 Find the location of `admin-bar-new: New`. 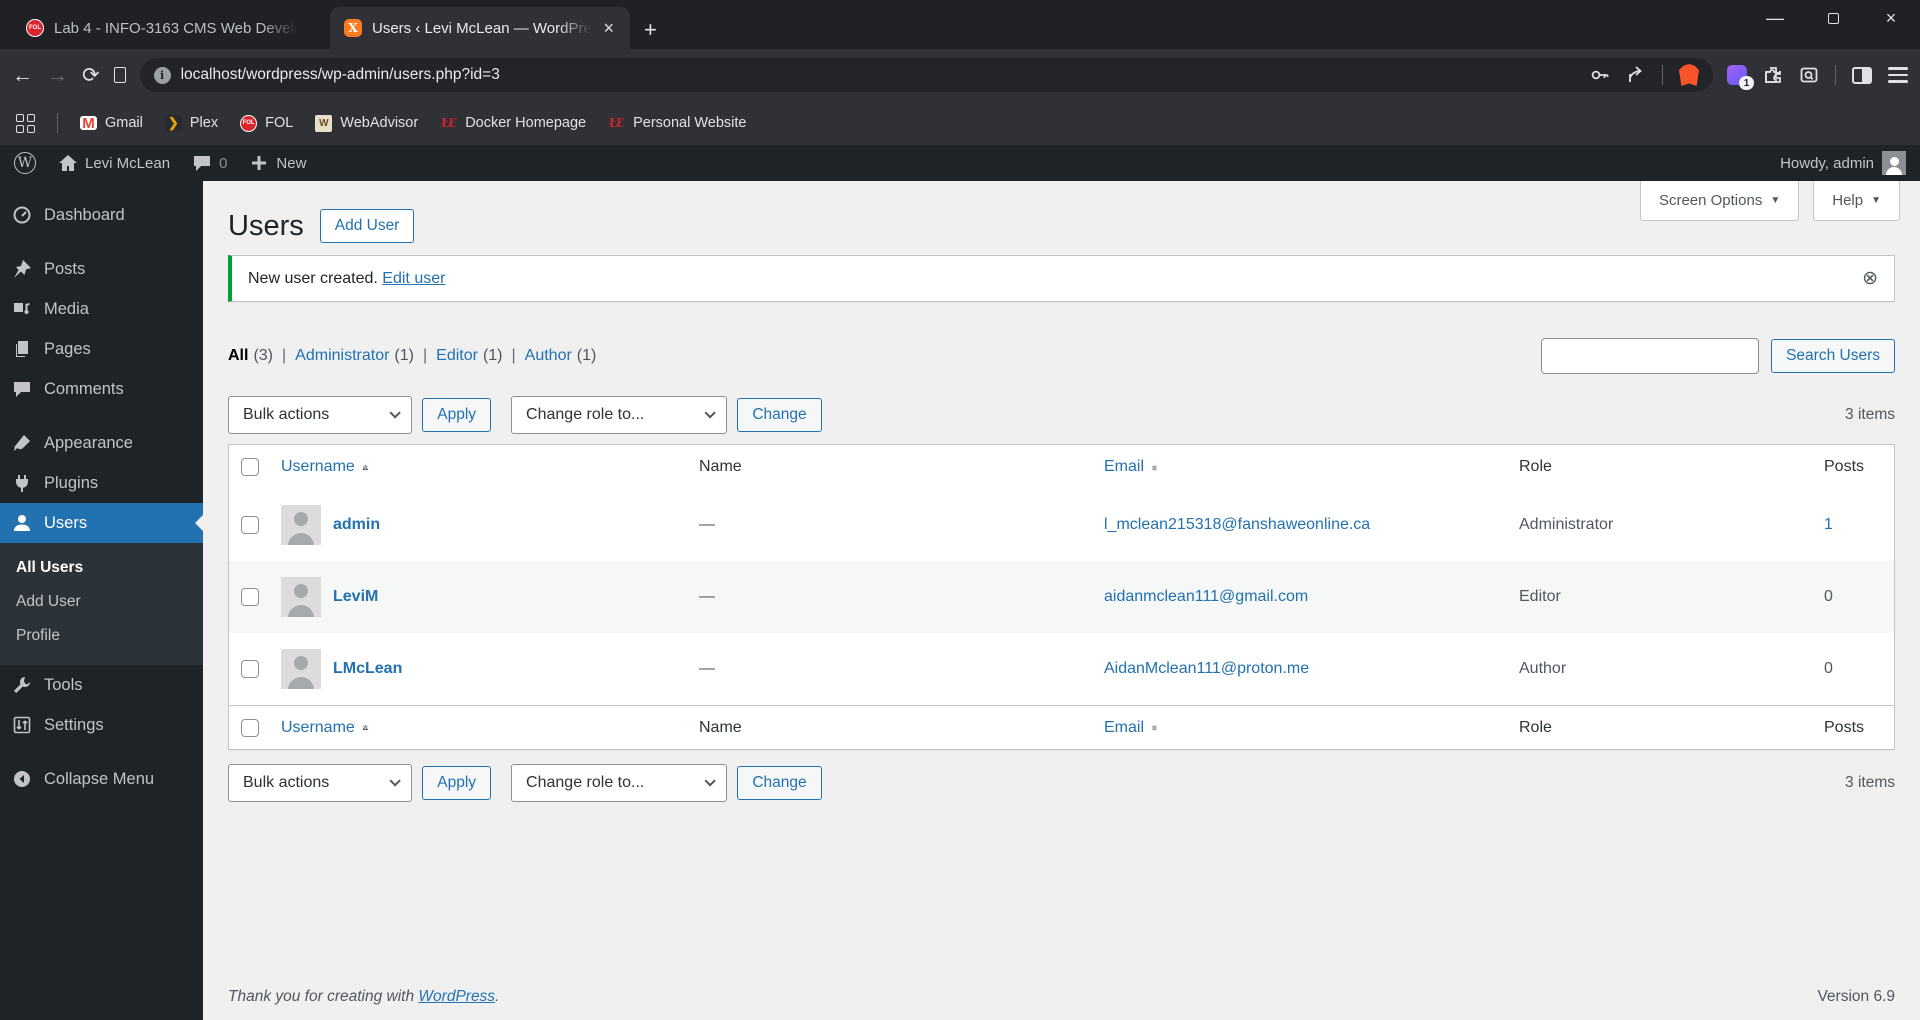

admin-bar-new: New is located at coordinates (277, 163).